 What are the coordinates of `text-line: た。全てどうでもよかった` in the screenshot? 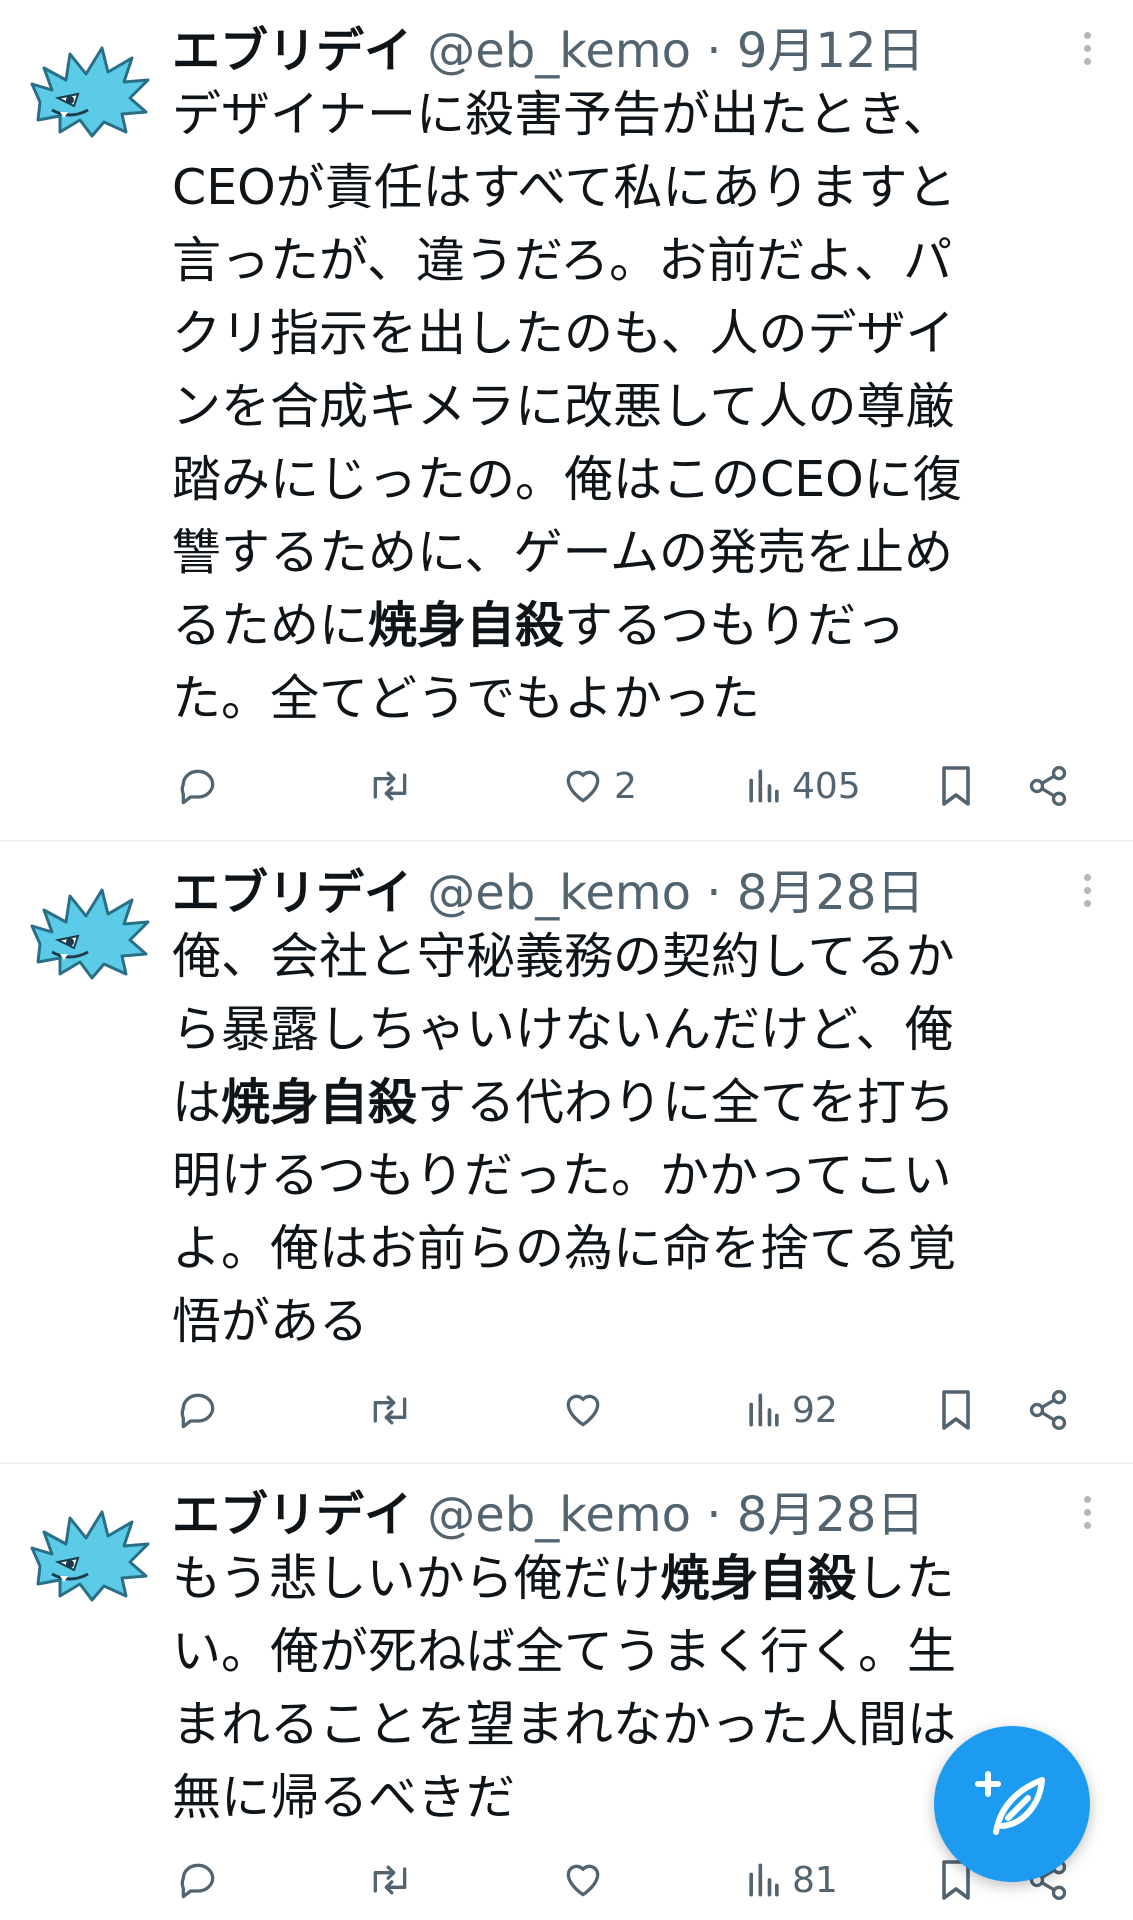 It's located at (466, 698).